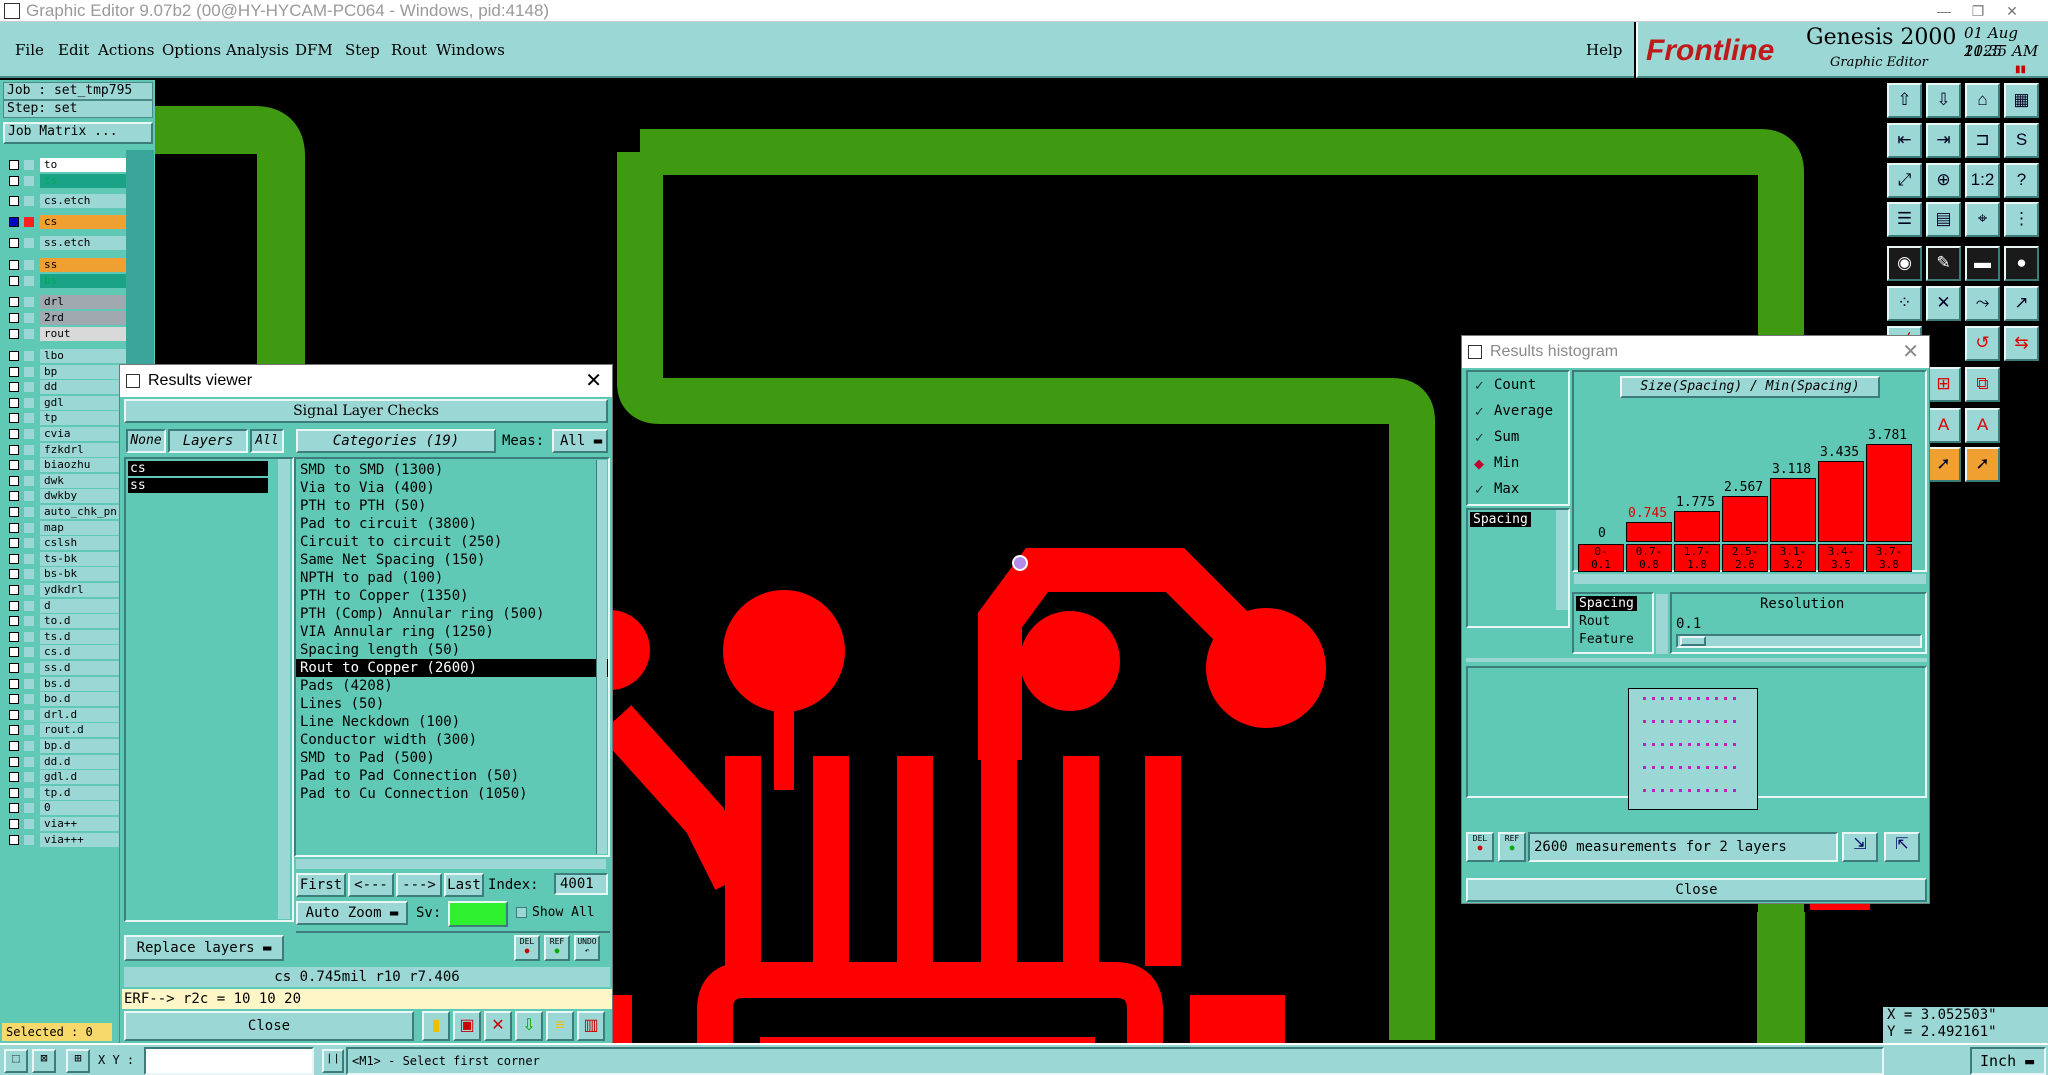 This screenshot has width=2048, height=1075. What do you see at coordinates (452, 470) in the screenshot?
I see `category-item: SMD to SMD (1300)` at bounding box center [452, 470].